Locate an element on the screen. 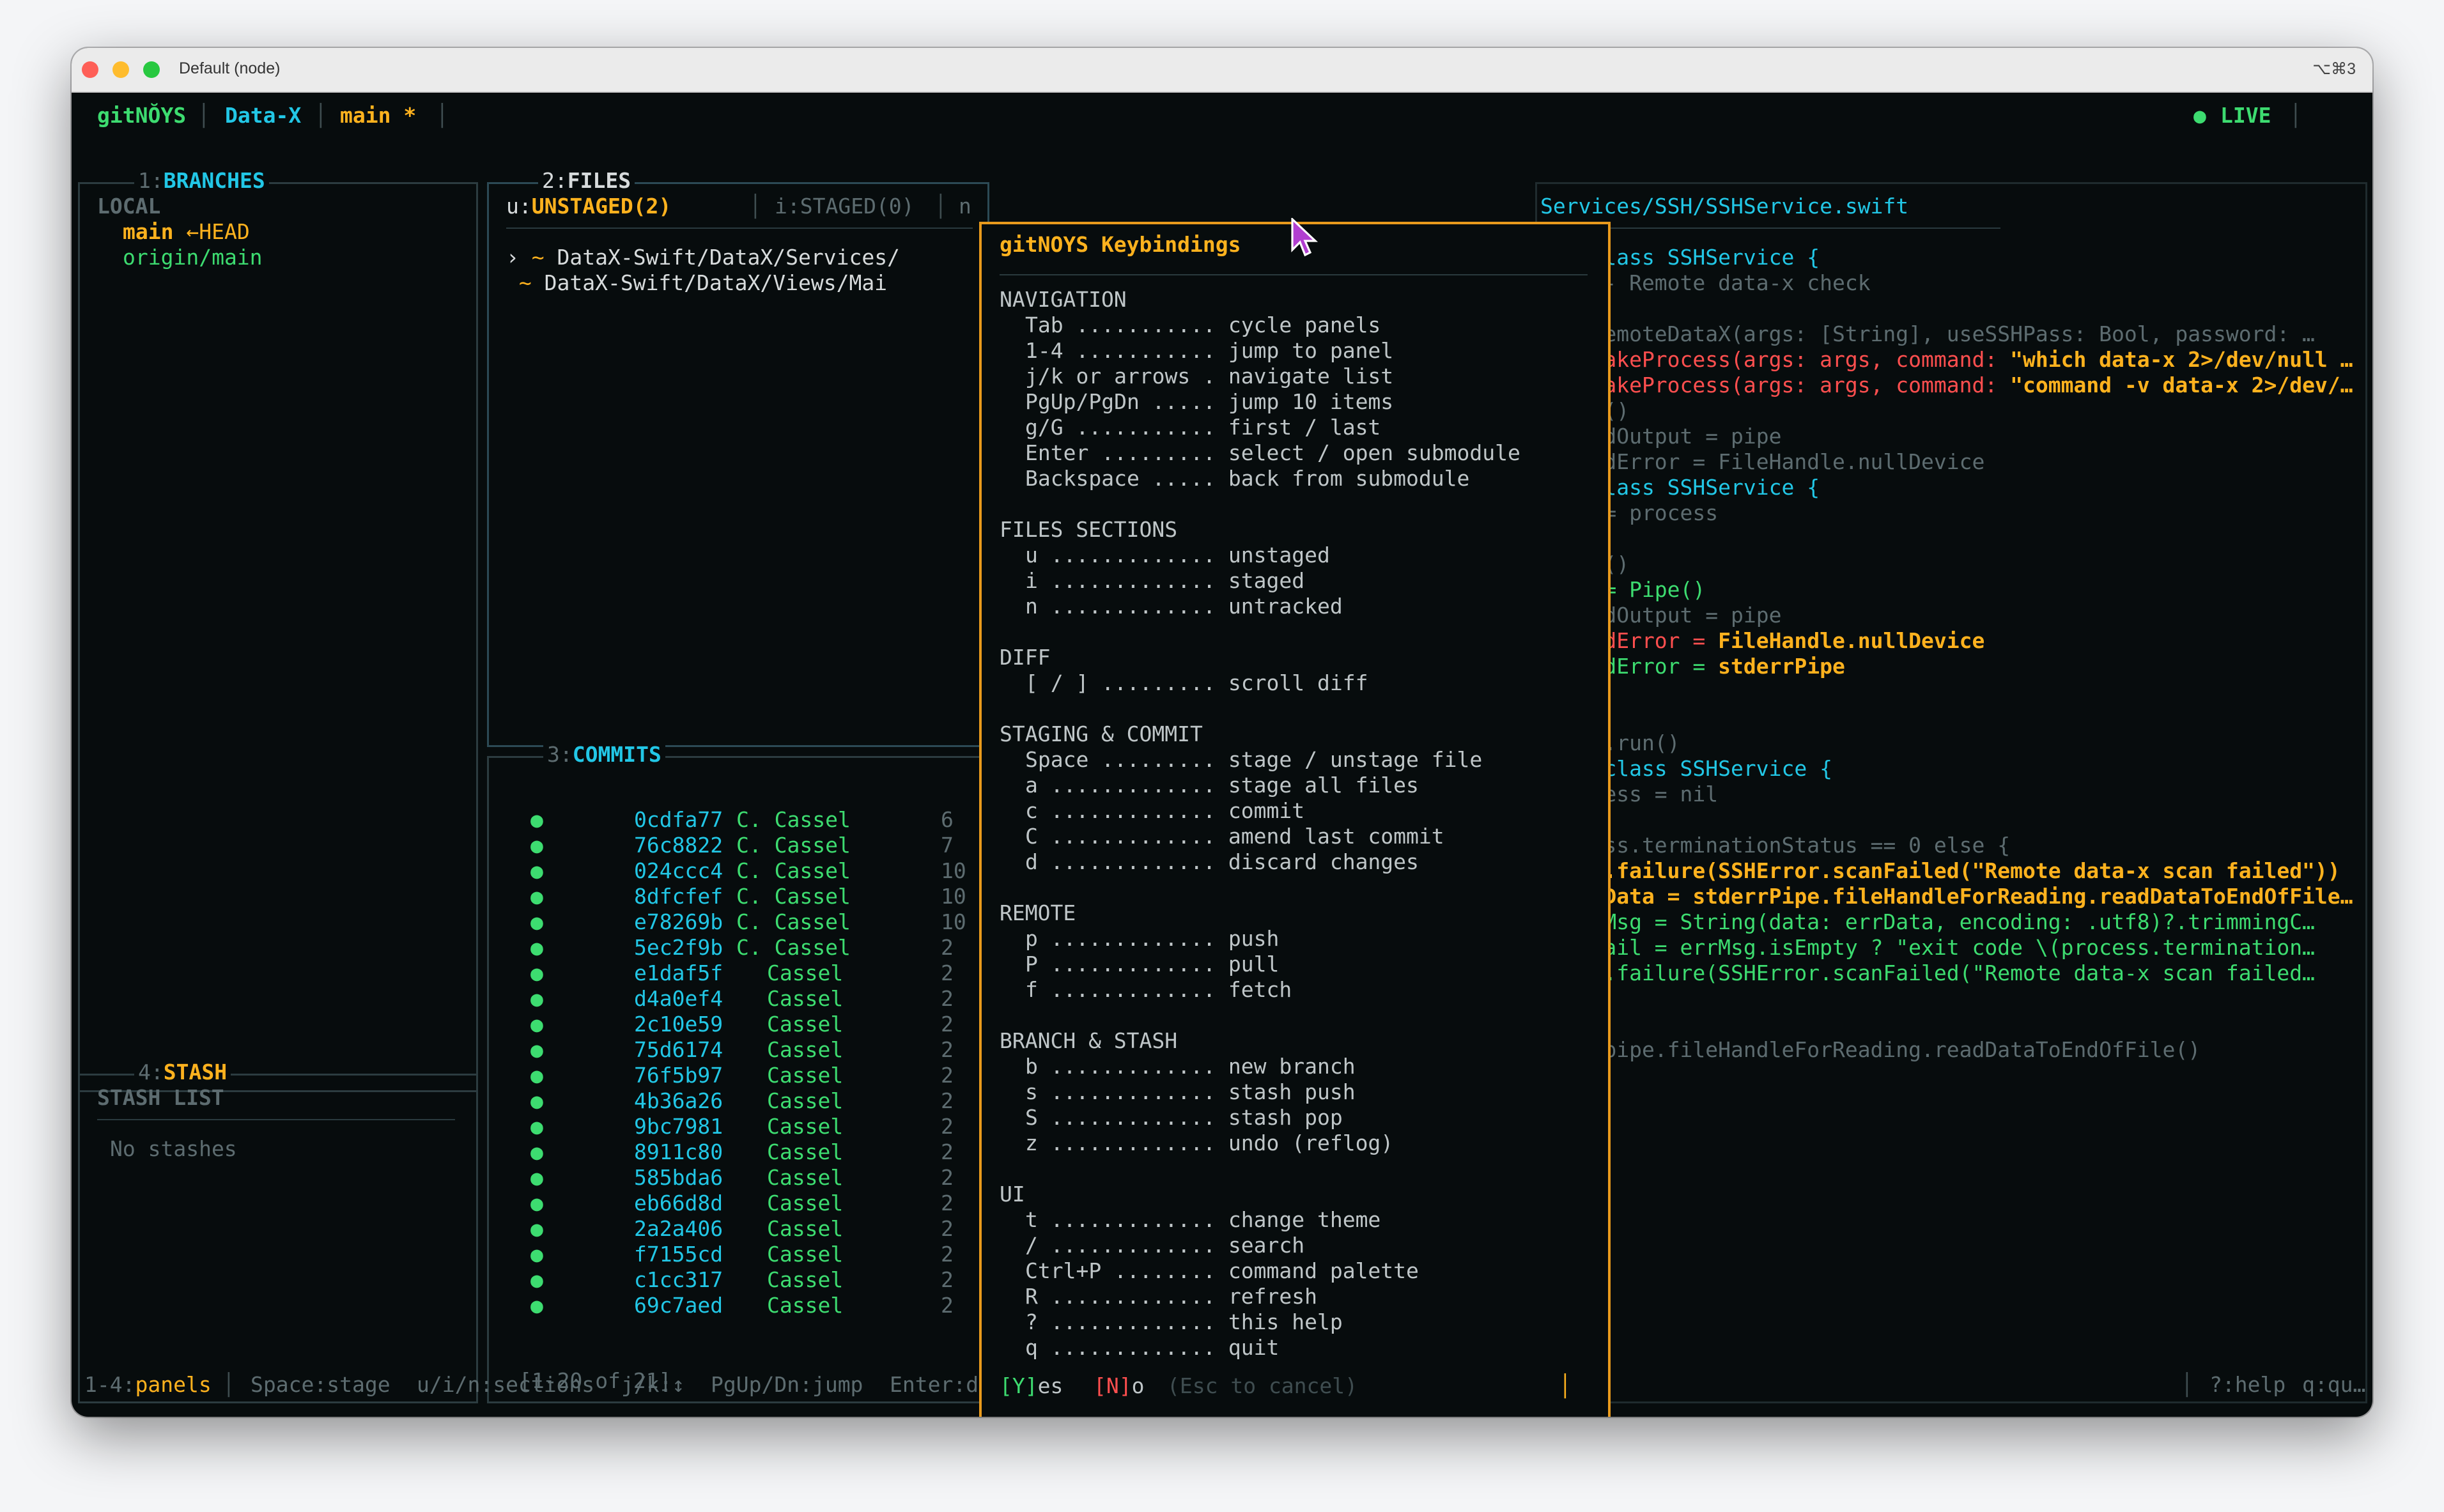 The width and height of the screenshot is (2444, 1512). help-hint: ?:help is located at coordinates (2247, 1385).